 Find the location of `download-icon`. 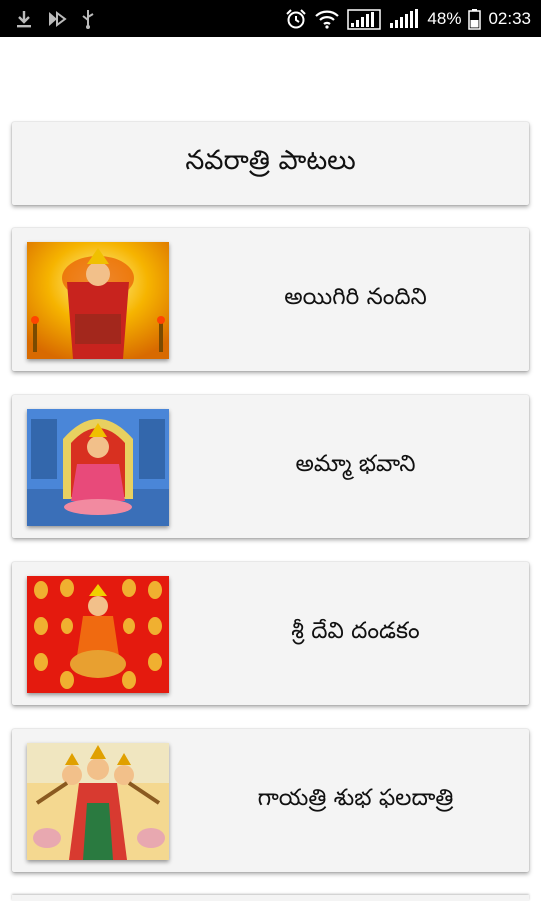

download-icon is located at coordinates (24, 19).